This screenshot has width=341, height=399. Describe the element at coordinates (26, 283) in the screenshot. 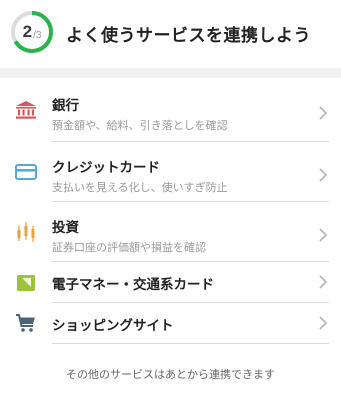

I see `e-money-icon` at that location.